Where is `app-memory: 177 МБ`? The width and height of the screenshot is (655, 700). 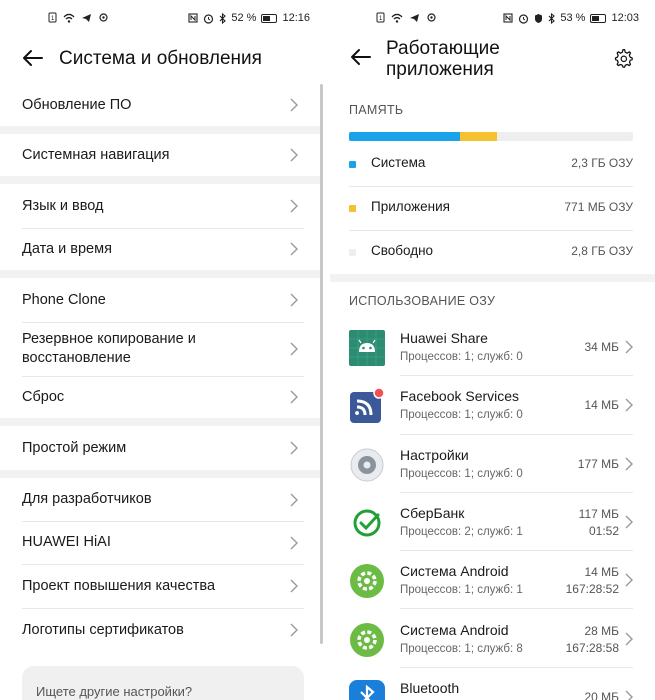 app-memory: 177 МБ is located at coordinates (598, 463).